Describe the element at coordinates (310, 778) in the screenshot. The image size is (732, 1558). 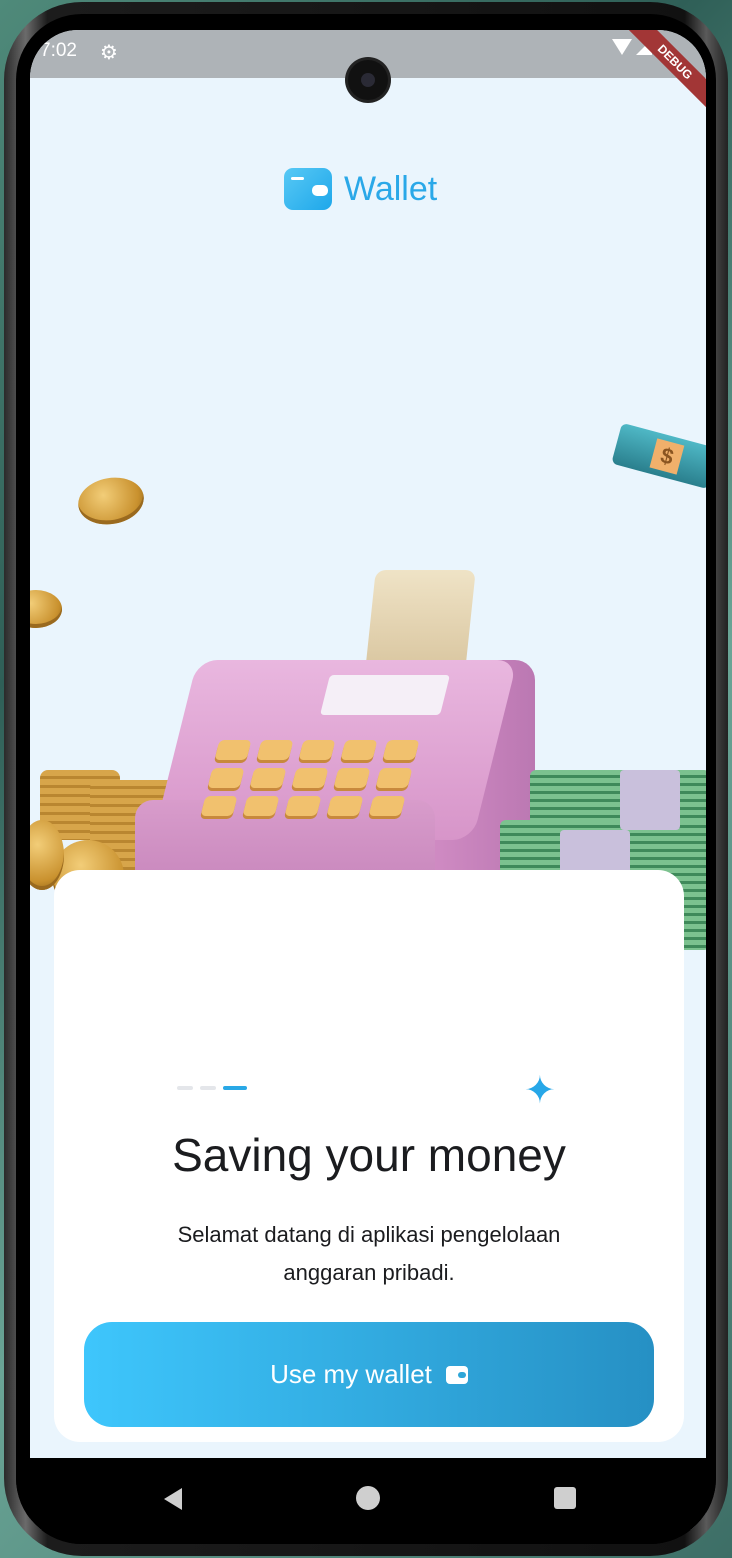
I see `pos-keypad` at that location.